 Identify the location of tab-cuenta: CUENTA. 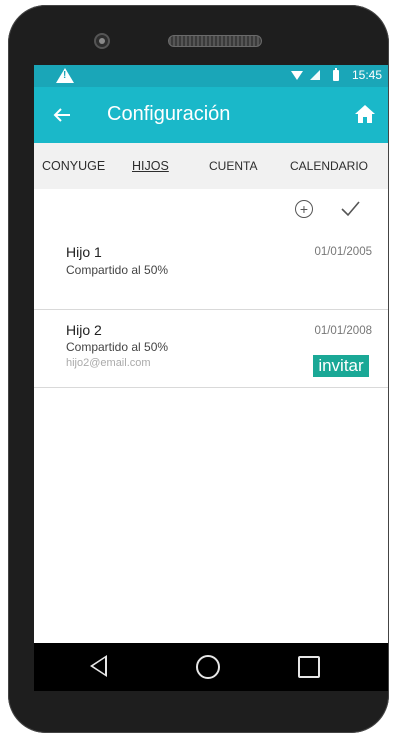
(233, 166).